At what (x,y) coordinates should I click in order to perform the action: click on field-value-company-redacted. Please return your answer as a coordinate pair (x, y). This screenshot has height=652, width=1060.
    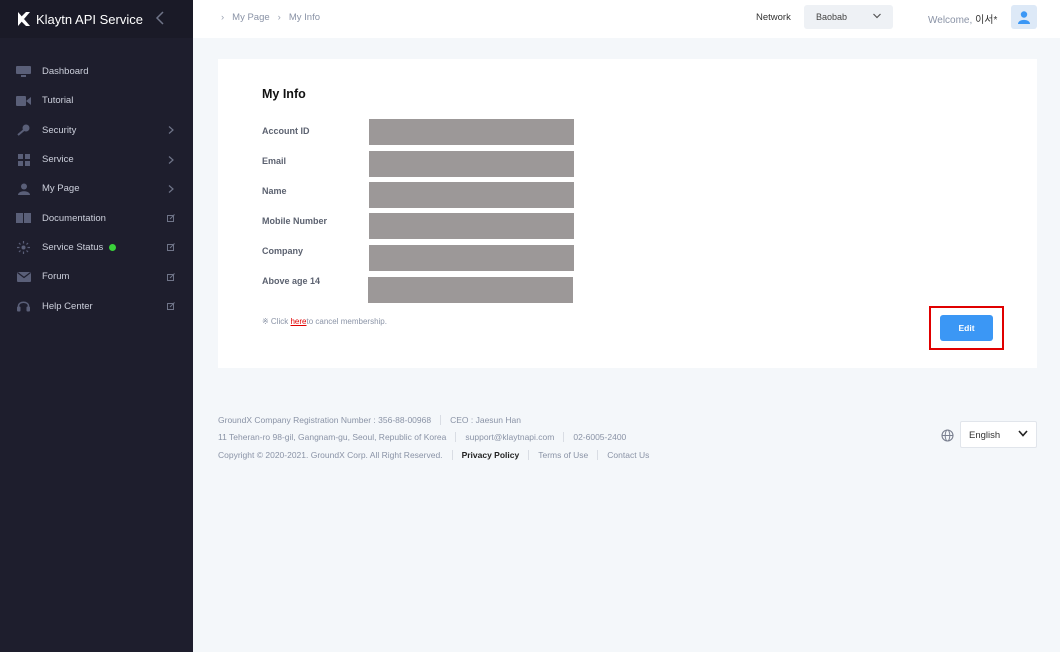
    Looking at the image, I should click on (471, 258).